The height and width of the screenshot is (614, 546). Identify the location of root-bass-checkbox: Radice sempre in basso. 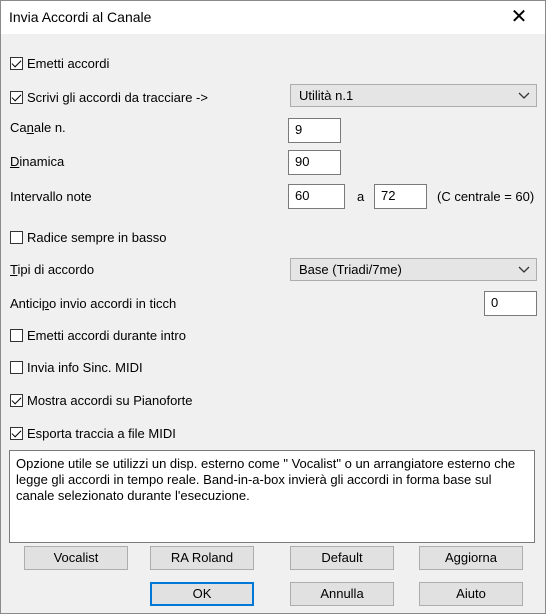
(88, 237).